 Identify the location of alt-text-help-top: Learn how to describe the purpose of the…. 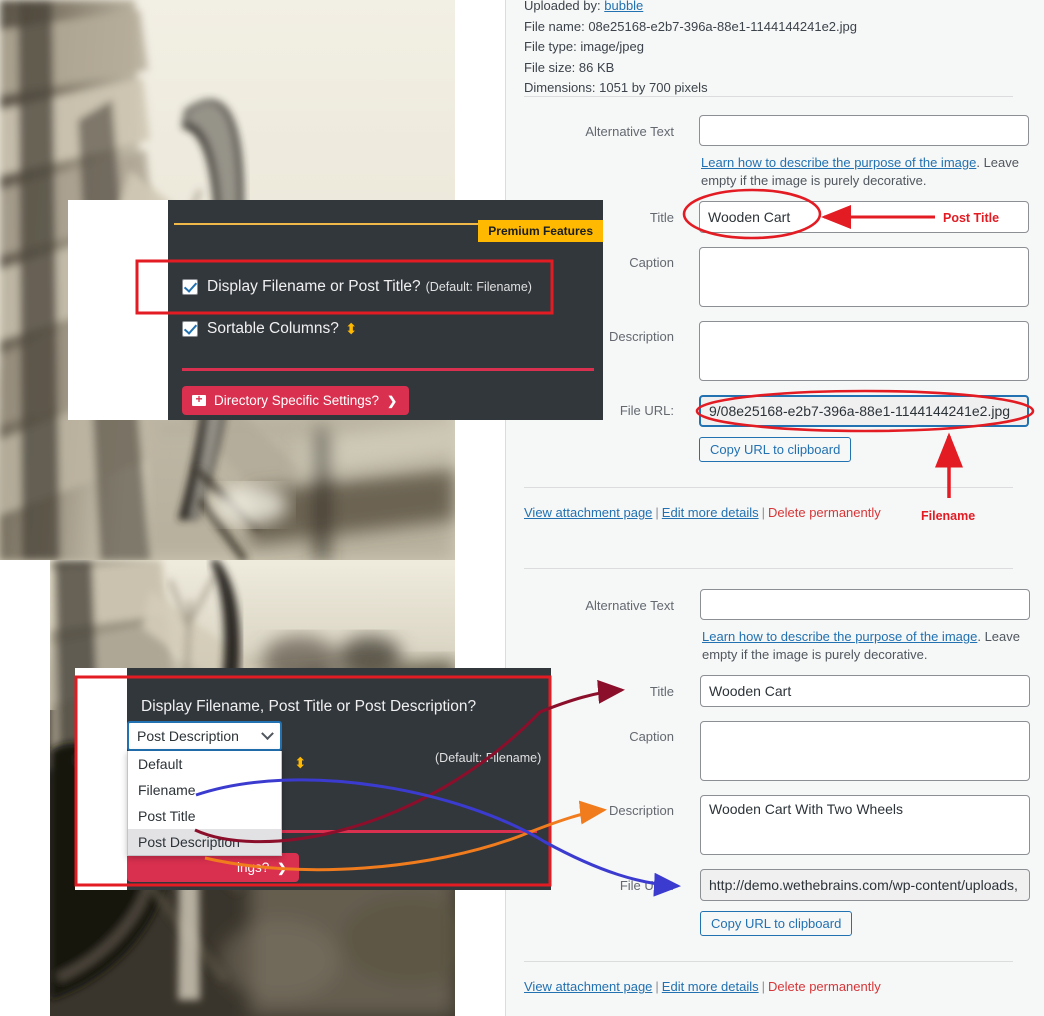
(866, 172).